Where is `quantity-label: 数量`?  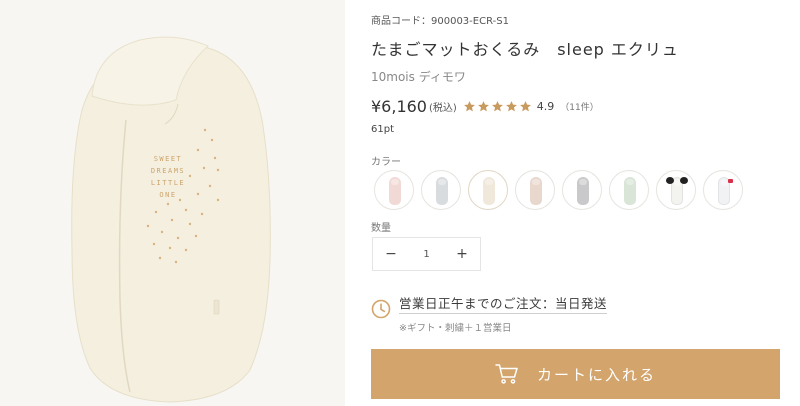 quantity-label: 数量 is located at coordinates (381, 228).